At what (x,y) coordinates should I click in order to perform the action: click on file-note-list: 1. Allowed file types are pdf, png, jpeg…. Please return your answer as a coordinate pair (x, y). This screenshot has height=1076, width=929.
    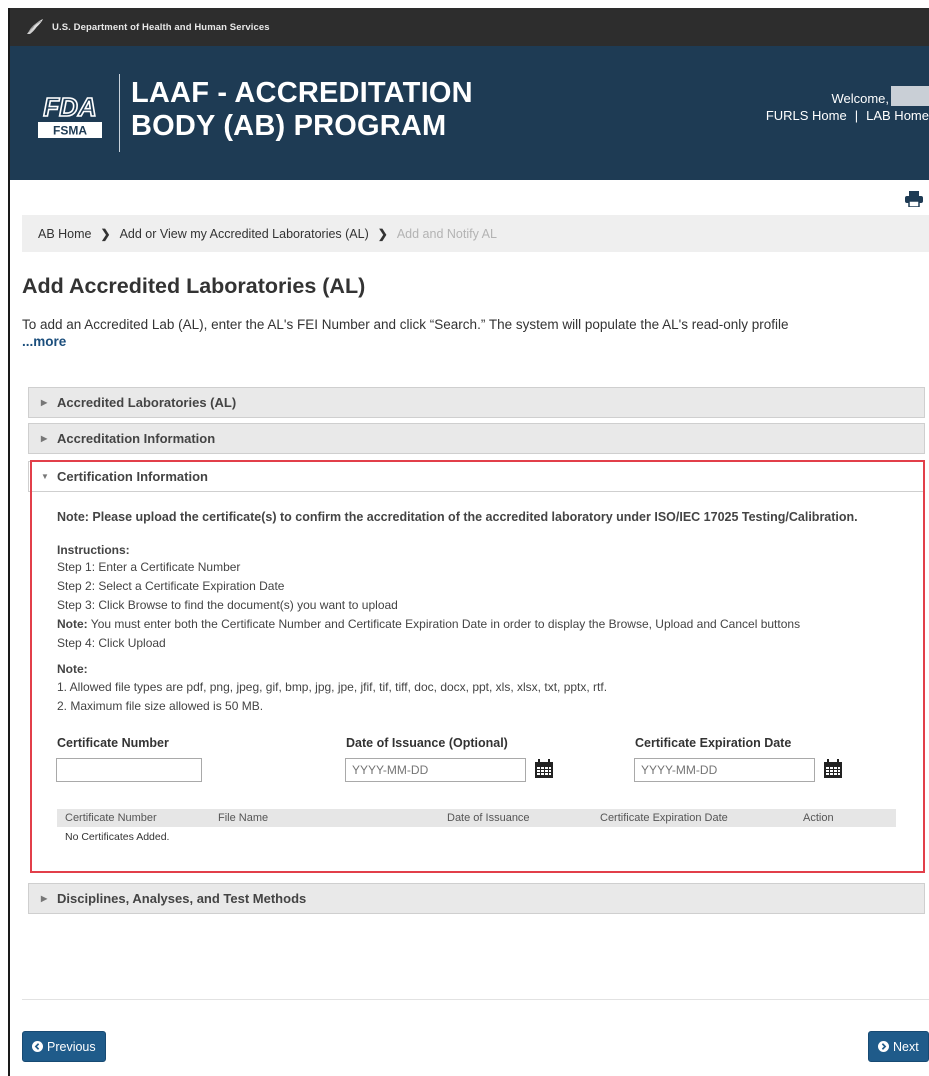
    Looking at the image, I should click on (332, 697).